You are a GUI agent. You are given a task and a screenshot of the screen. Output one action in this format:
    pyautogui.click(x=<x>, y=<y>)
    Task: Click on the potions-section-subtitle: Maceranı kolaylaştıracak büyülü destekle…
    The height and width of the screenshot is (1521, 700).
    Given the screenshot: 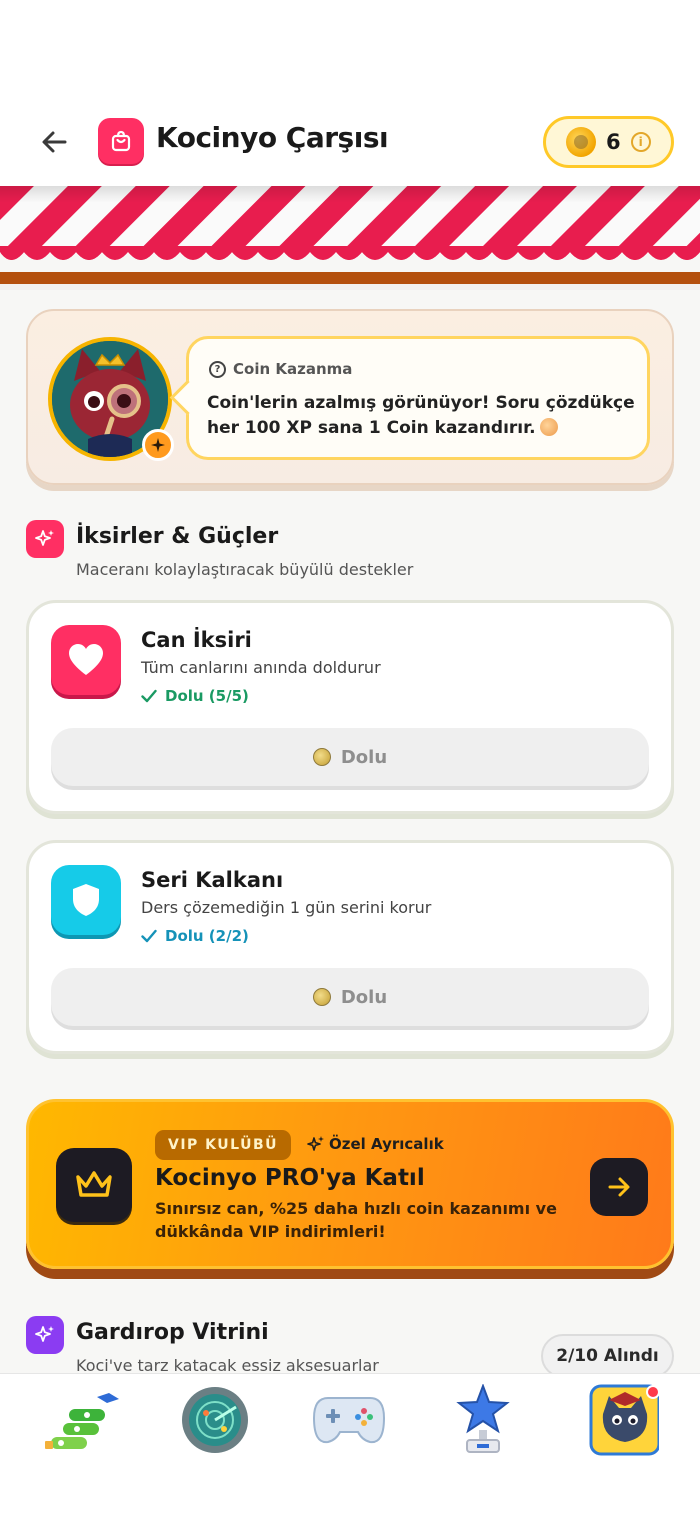 What is the action you would take?
    pyautogui.click(x=245, y=569)
    